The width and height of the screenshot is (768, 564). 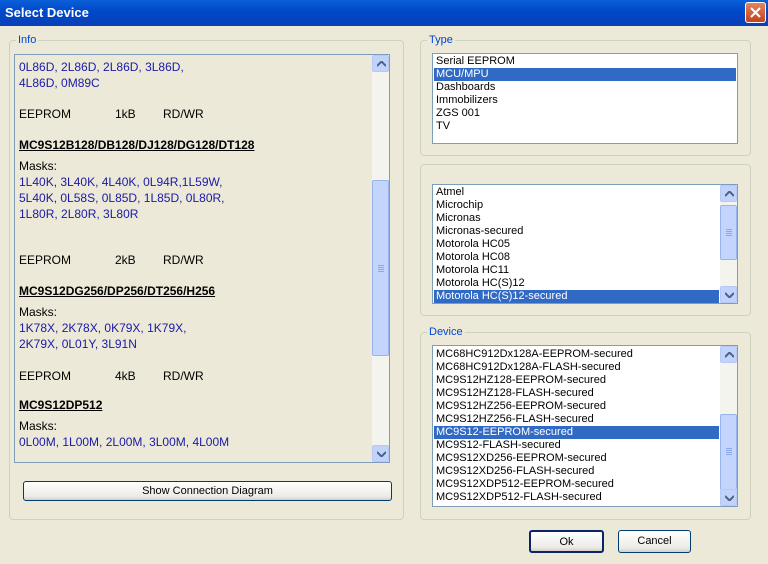 I want to click on list-item: ZGS 001, so click(x=585, y=113).